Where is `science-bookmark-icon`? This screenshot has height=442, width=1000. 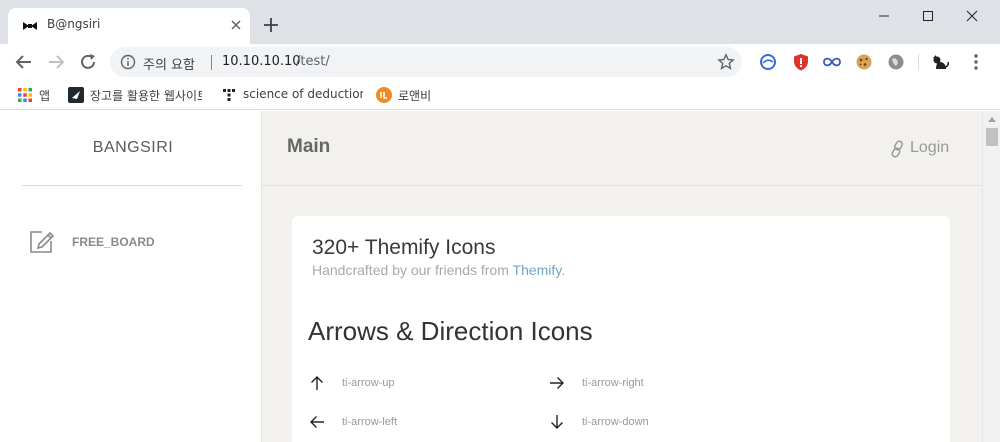
science-bookmark-icon is located at coordinates (229, 95).